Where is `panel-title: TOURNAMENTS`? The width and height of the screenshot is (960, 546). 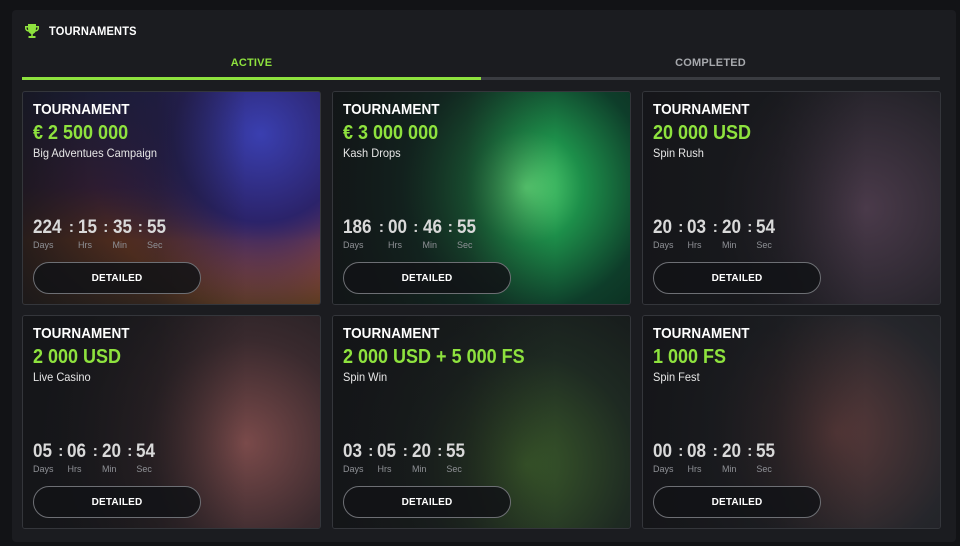 panel-title: TOURNAMENTS is located at coordinates (93, 31).